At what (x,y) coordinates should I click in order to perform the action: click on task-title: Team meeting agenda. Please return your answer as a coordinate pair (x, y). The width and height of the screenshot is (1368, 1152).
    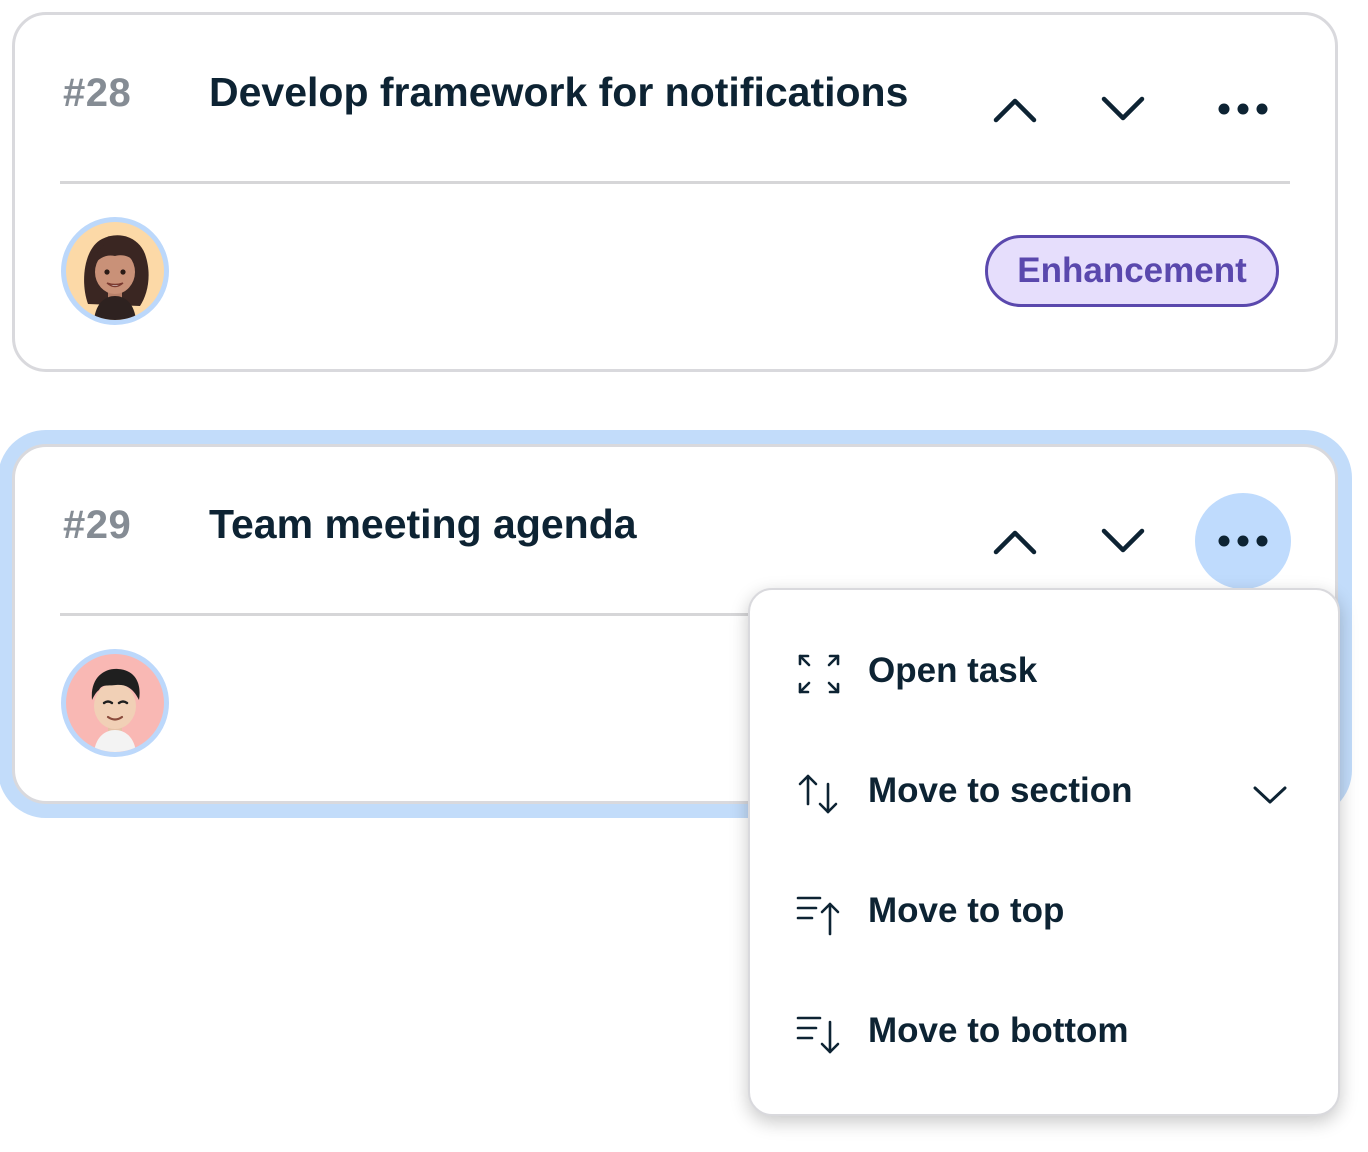
    Looking at the image, I should click on (423, 524).